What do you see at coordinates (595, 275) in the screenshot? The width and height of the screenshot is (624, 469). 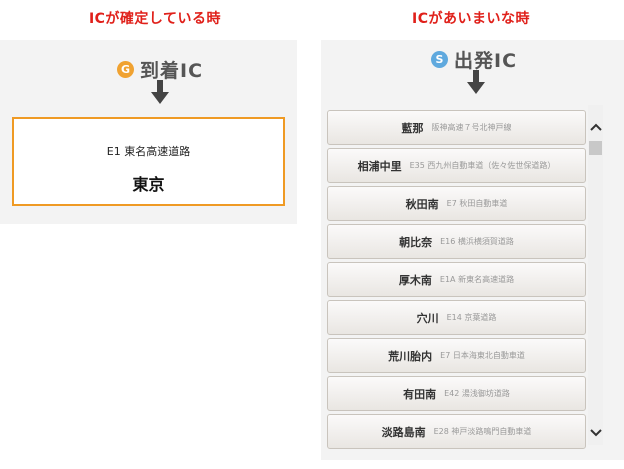 I see `list-scrollbar` at bounding box center [595, 275].